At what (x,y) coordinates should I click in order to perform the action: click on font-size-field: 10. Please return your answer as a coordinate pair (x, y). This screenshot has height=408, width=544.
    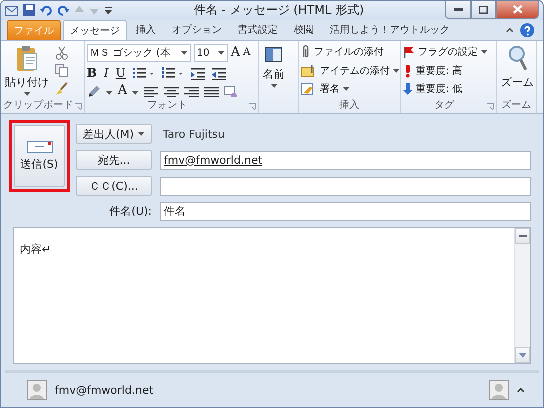
    Looking at the image, I should click on (211, 53).